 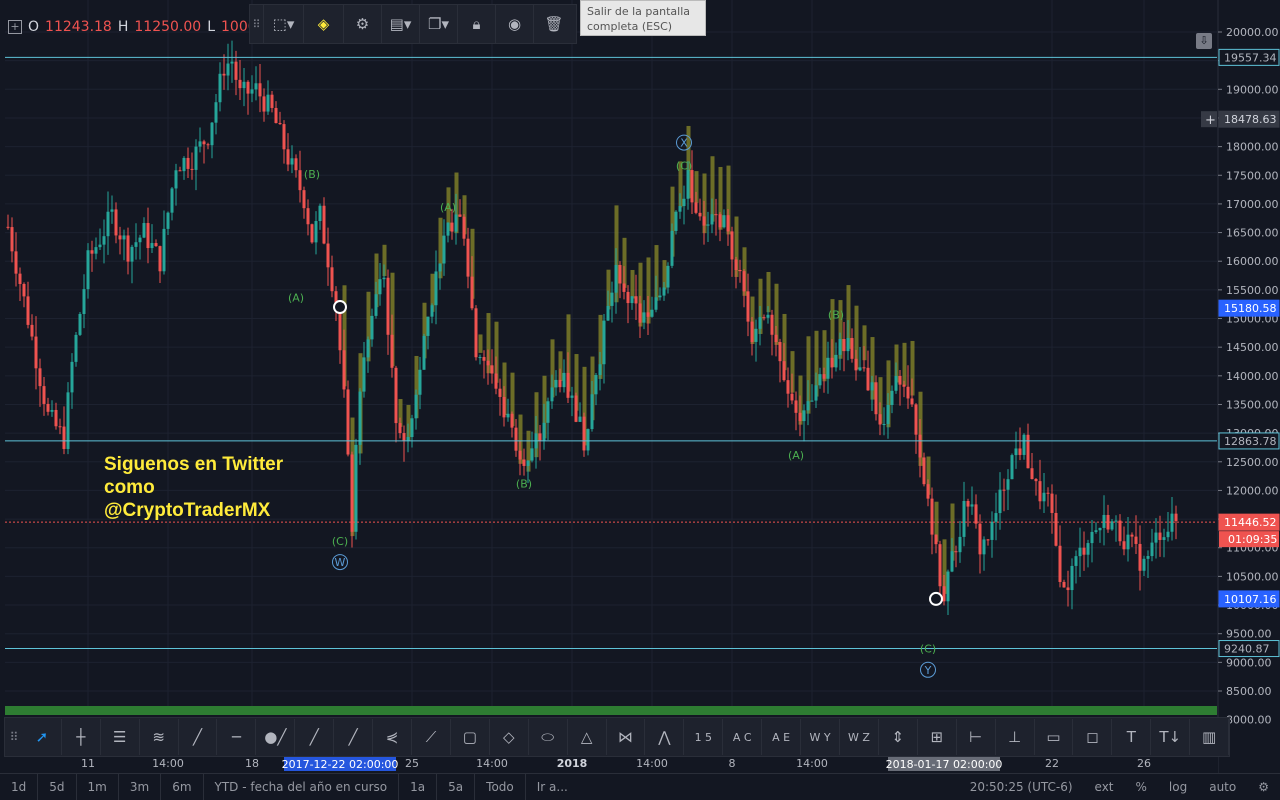 What do you see at coordinates (120, 737) in the screenshot?
I see `horizontal-lines-icon: ☰` at bounding box center [120, 737].